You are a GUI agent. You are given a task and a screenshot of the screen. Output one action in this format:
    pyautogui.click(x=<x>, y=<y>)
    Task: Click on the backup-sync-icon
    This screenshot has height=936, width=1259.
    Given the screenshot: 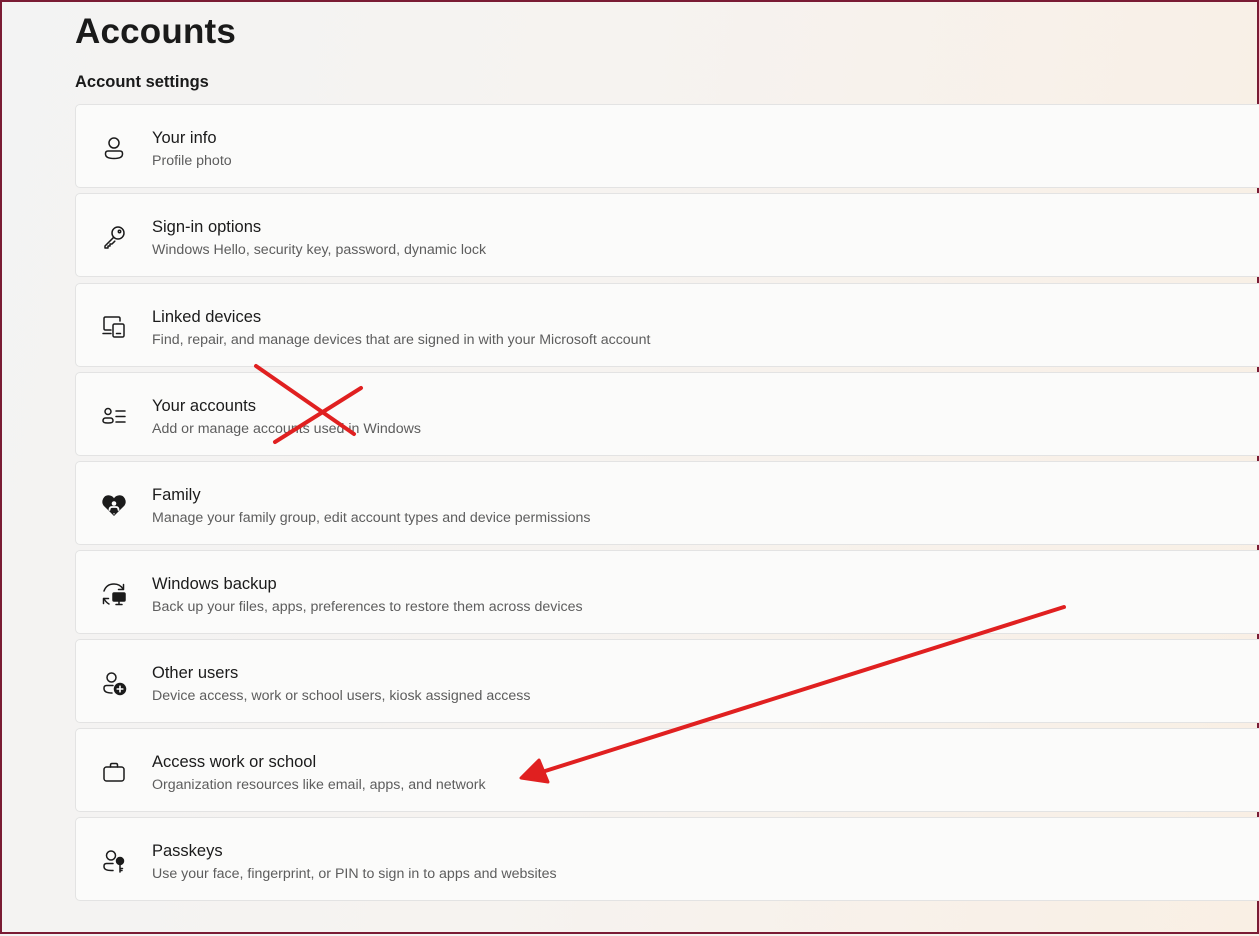 What is the action you would take?
    pyautogui.click(x=114, y=594)
    